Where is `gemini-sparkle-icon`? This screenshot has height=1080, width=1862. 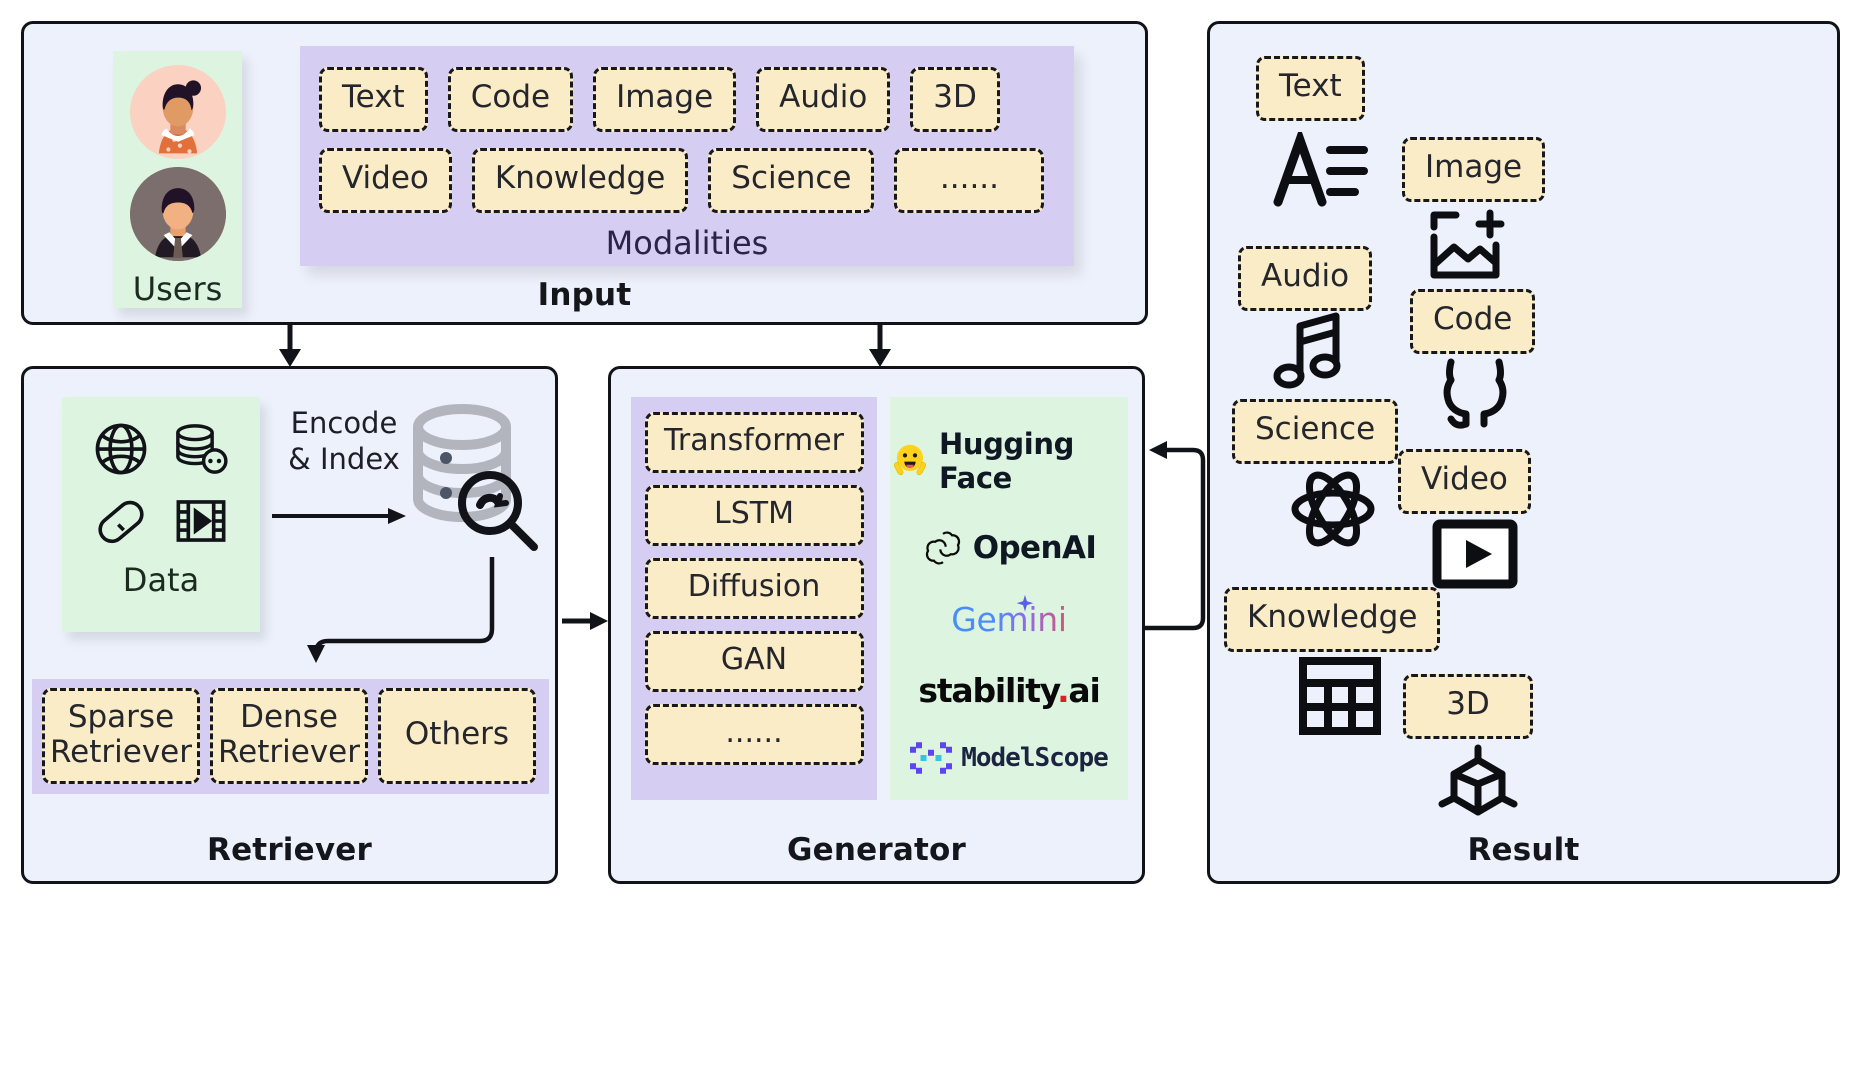
gemini-sparkle-icon is located at coordinates (1025, 603).